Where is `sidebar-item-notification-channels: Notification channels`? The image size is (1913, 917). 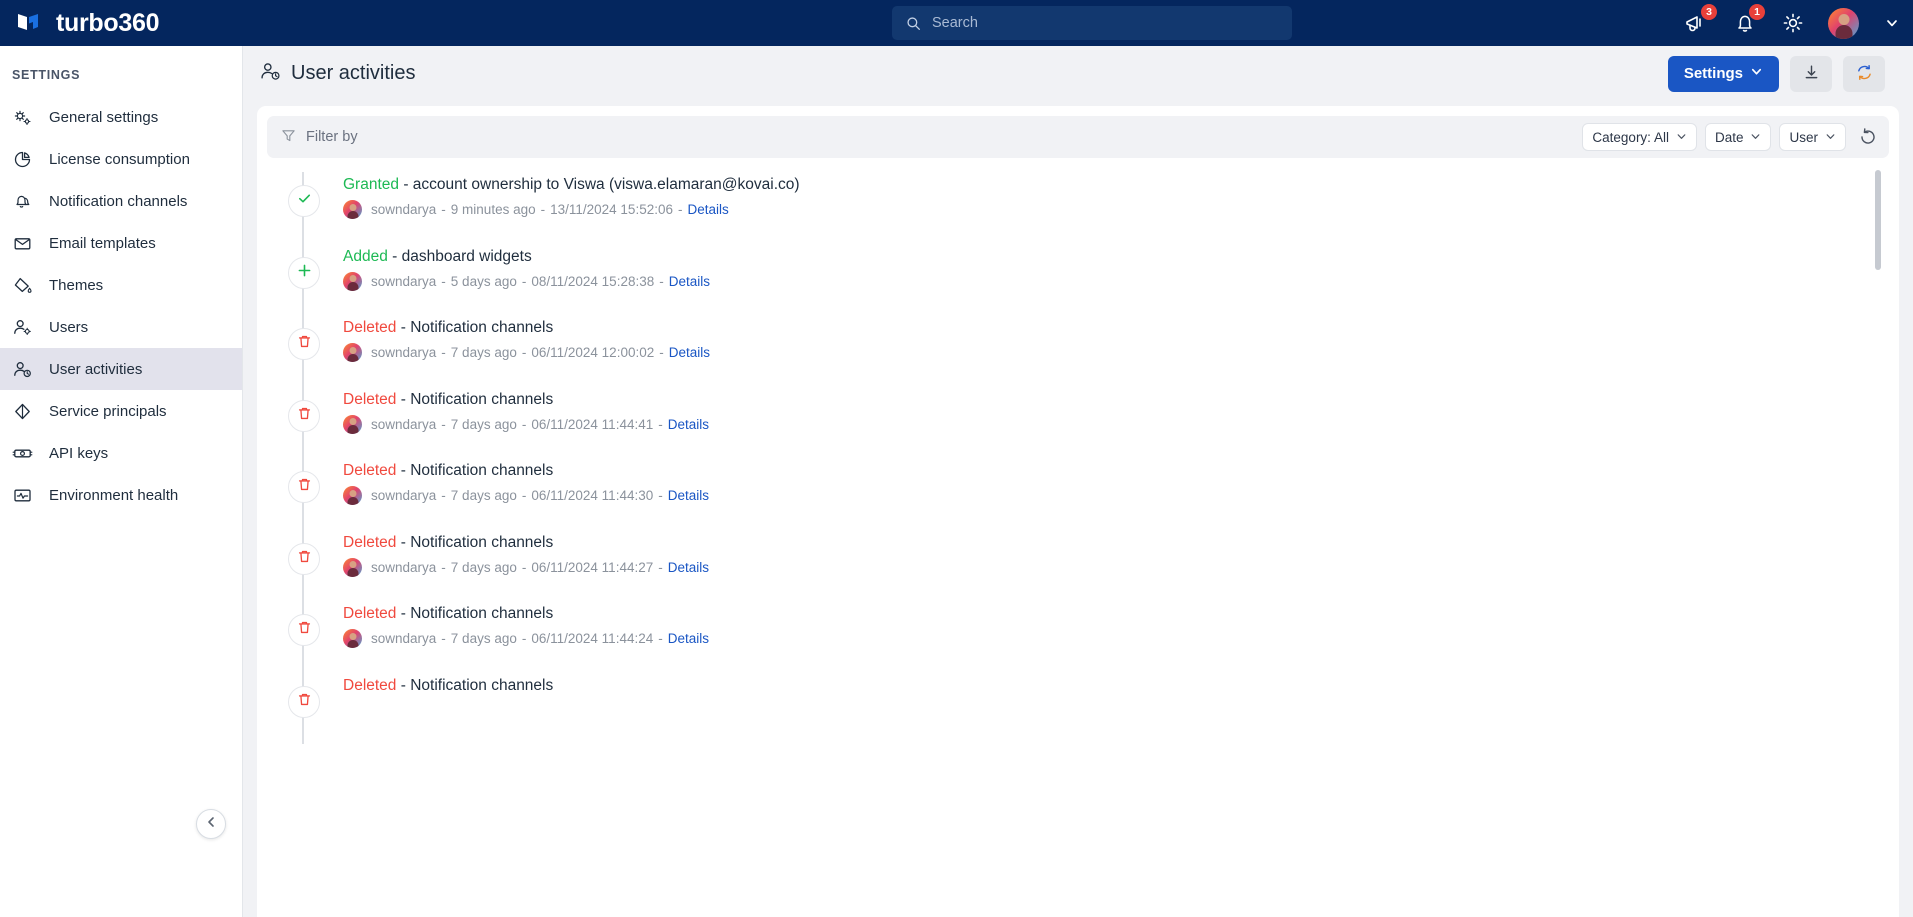 sidebar-item-notification-channels: Notification channels is located at coordinates (121, 201).